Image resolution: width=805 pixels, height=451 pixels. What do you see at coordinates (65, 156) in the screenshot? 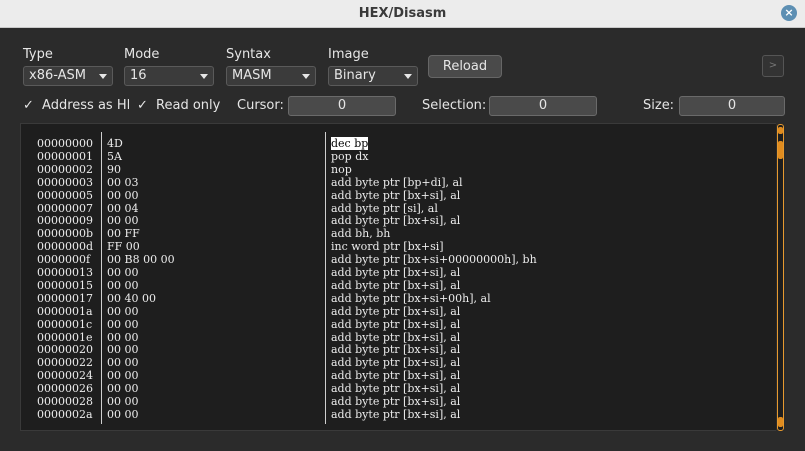
I see `address-cell: 00000001` at bounding box center [65, 156].